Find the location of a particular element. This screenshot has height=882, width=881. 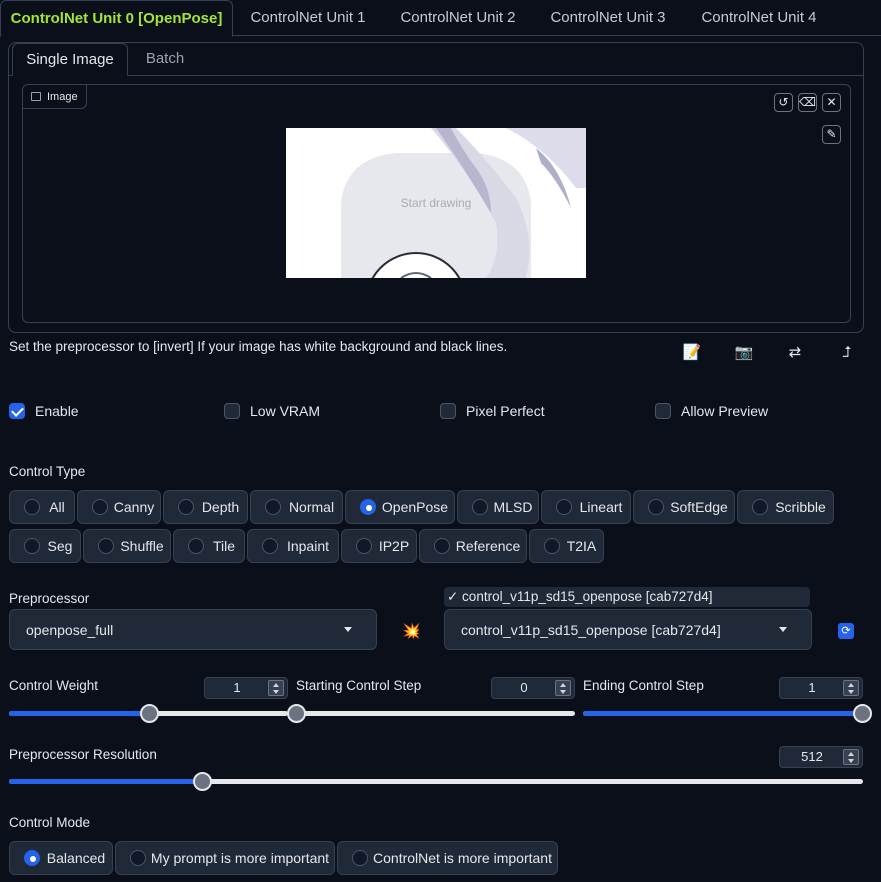

ending-step-slider is located at coordinates (727, 713).